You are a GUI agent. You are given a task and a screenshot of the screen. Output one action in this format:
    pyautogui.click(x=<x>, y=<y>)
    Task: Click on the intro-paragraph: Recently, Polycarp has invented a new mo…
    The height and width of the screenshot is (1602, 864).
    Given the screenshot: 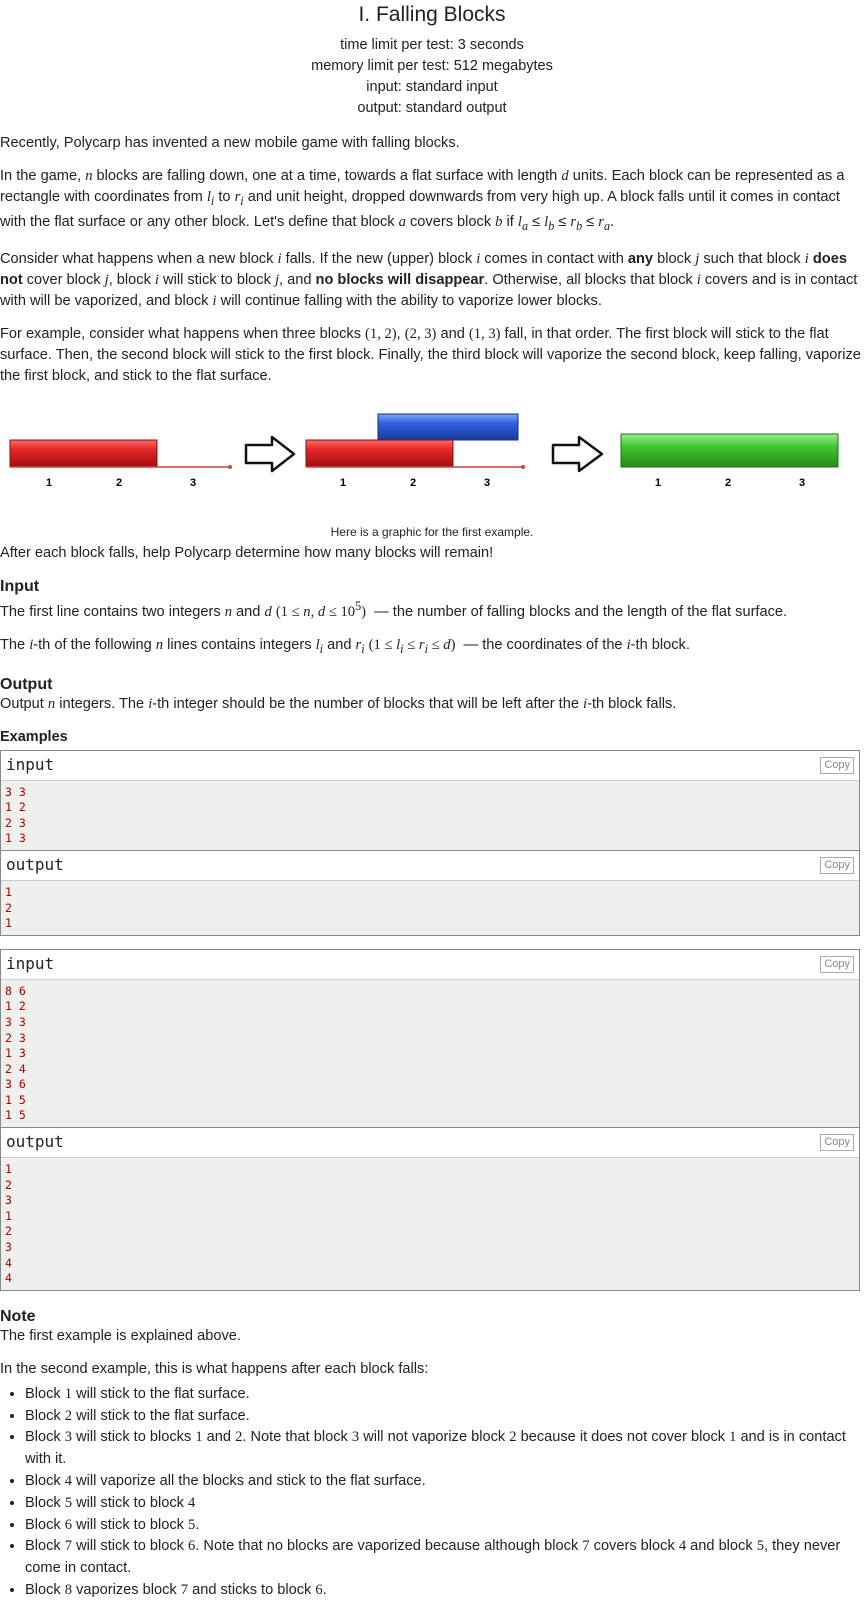 What is the action you would take?
    pyautogui.click(x=230, y=143)
    